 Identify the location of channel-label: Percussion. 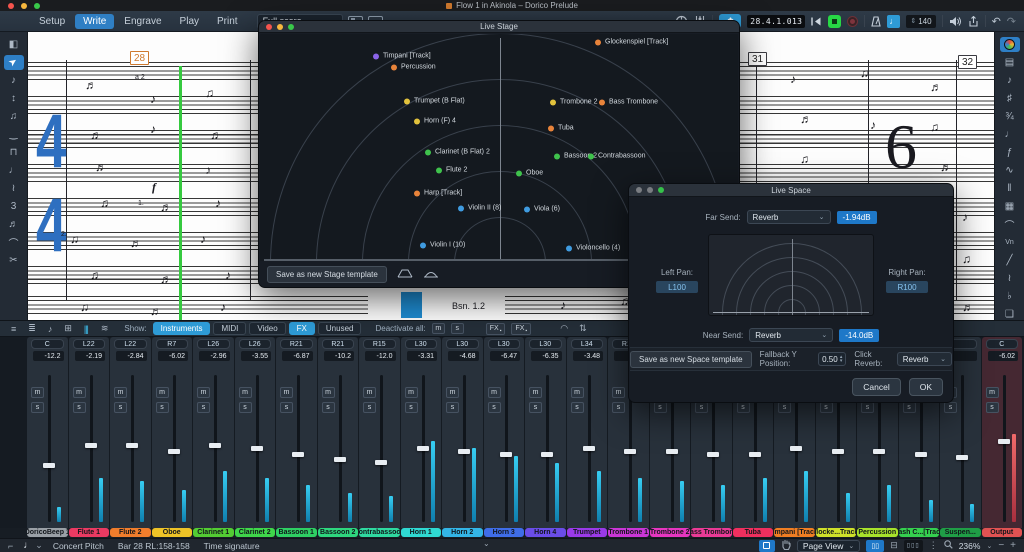
(877, 532).